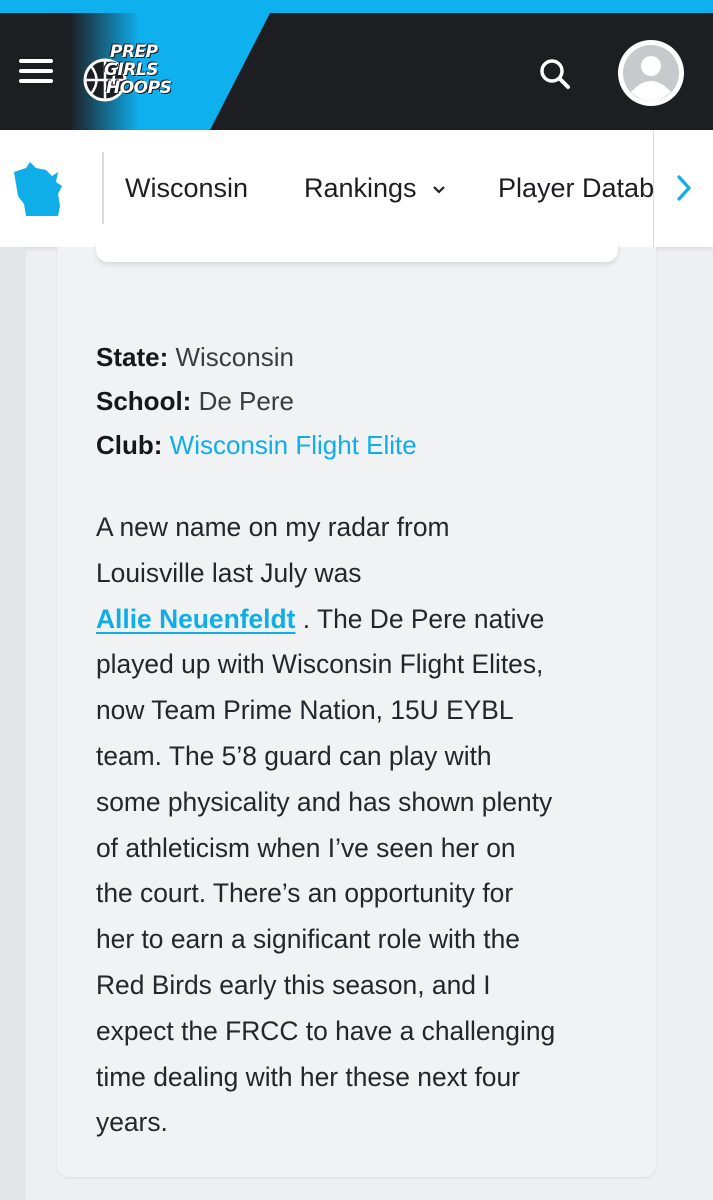 The height and width of the screenshot is (1200, 713). What do you see at coordinates (651, 73) in the screenshot?
I see `user-avatar-icon` at bounding box center [651, 73].